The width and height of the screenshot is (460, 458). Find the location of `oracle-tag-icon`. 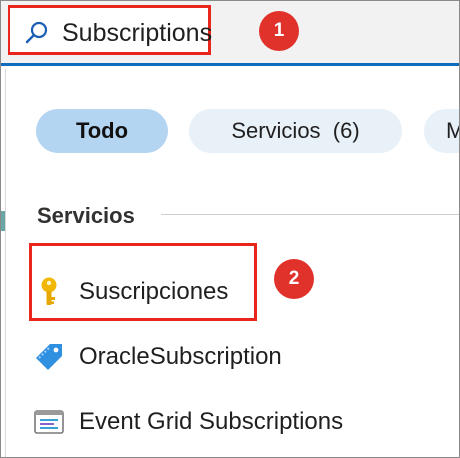

oracle-tag-icon is located at coordinates (49, 357).